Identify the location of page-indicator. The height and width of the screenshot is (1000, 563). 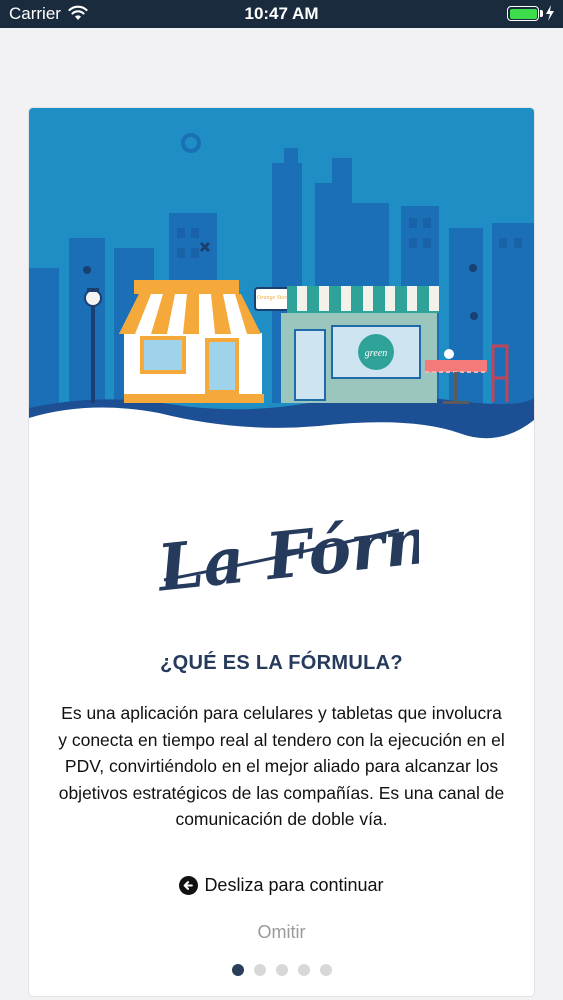
(281, 970).